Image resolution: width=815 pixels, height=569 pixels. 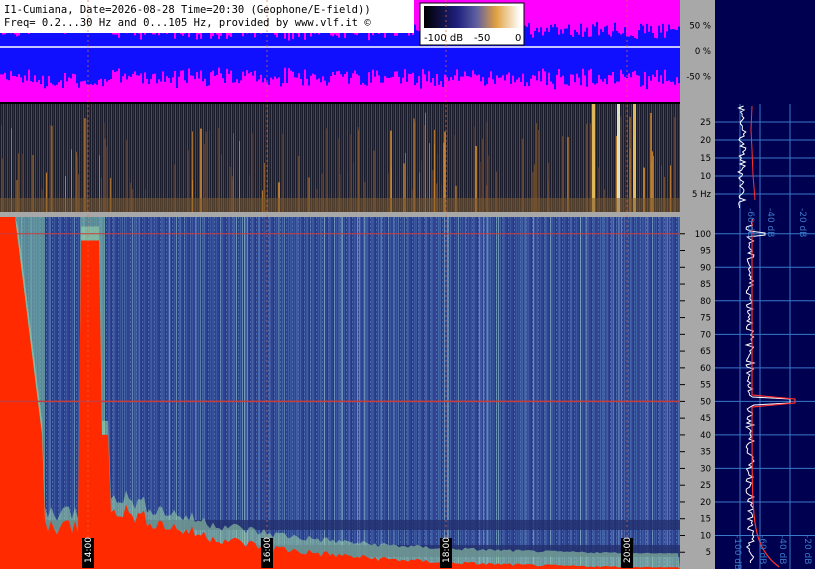 I want to click on main-tick-label: 40, so click(x=705, y=436).